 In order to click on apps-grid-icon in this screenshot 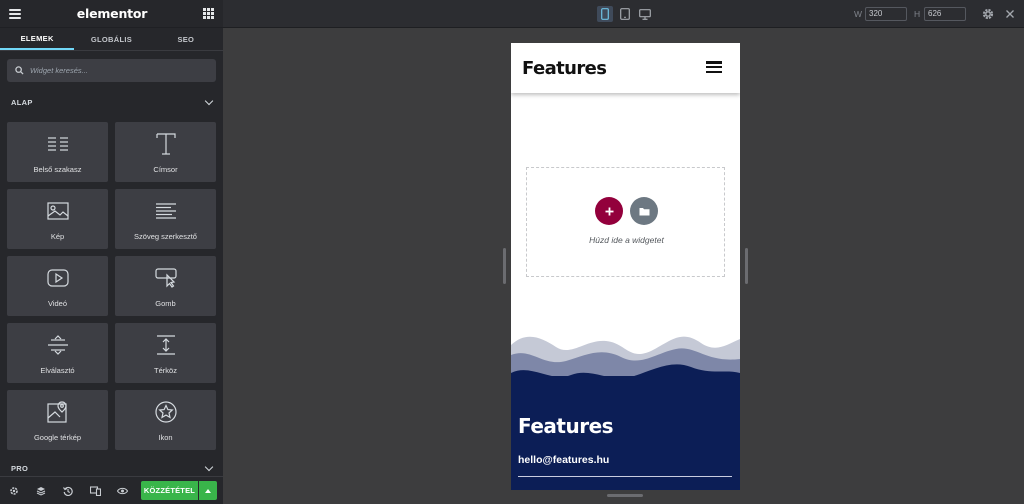, I will do `click(208, 13)`.